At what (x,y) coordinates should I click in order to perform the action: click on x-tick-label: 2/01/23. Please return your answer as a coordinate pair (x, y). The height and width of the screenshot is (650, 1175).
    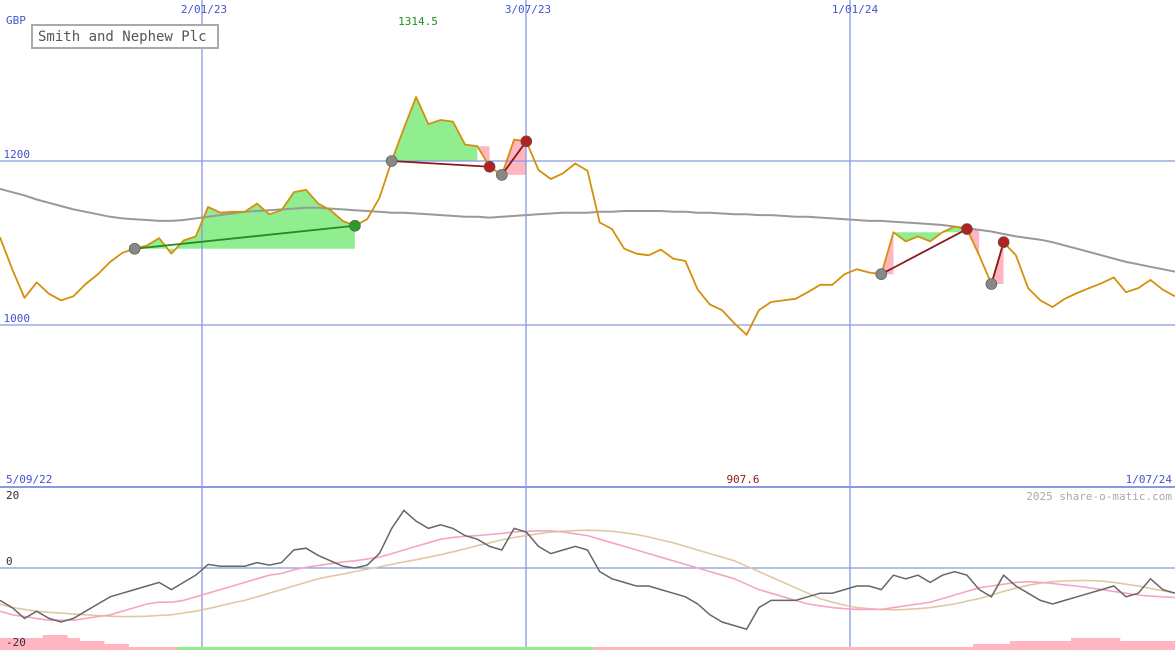
    Looking at the image, I should click on (204, 9).